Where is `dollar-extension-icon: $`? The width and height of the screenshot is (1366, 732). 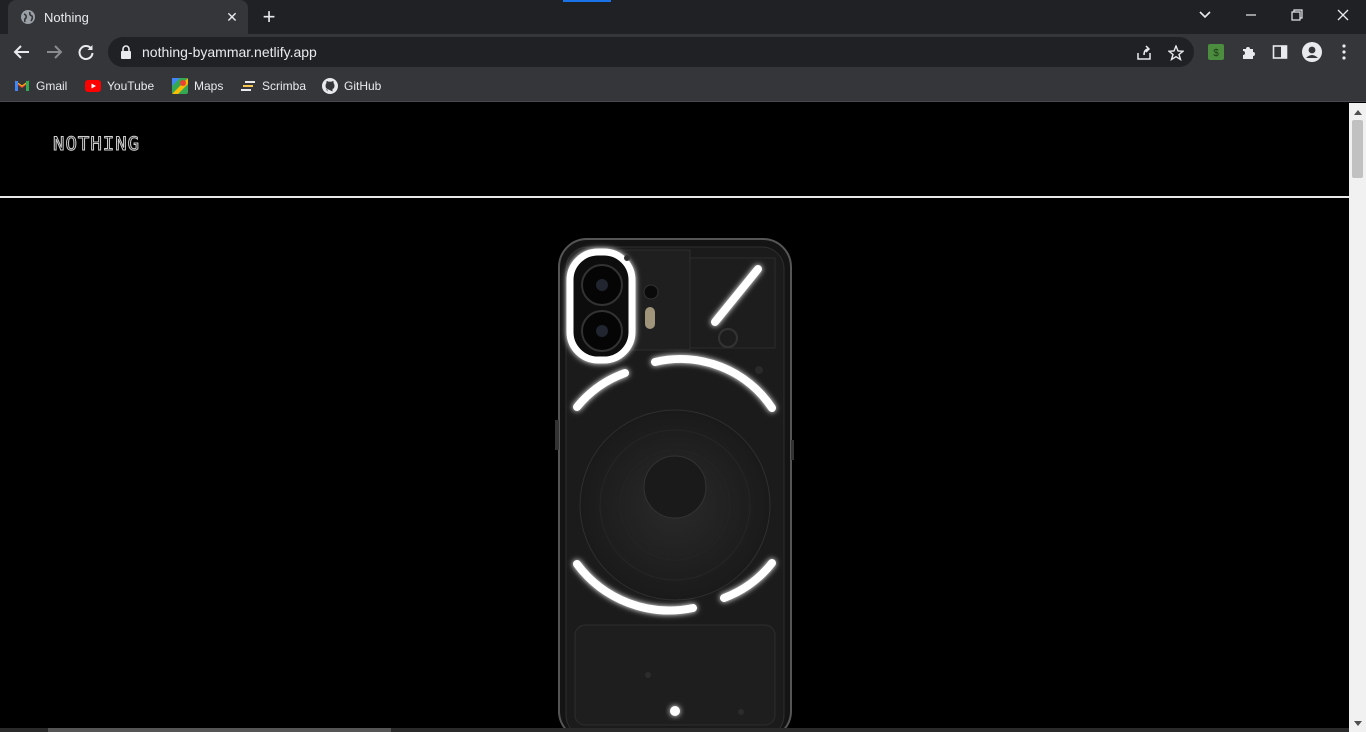 dollar-extension-icon: $ is located at coordinates (1216, 52).